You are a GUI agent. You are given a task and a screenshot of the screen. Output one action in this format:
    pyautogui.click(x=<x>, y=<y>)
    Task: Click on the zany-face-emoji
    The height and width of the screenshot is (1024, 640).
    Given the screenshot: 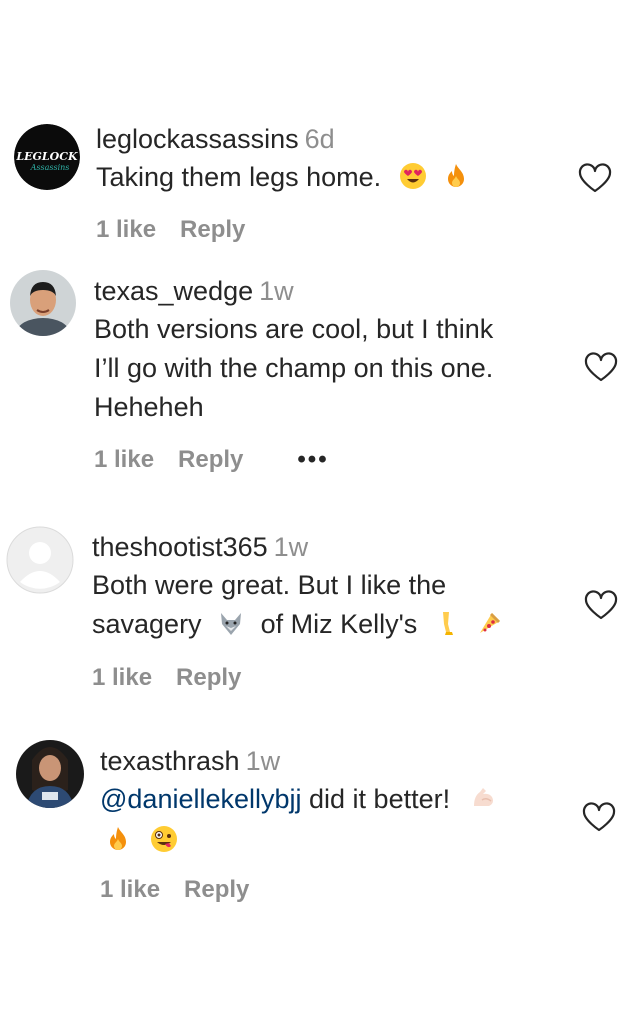 What is the action you would take?
    pyautogui.click(x=164, y=839)
    